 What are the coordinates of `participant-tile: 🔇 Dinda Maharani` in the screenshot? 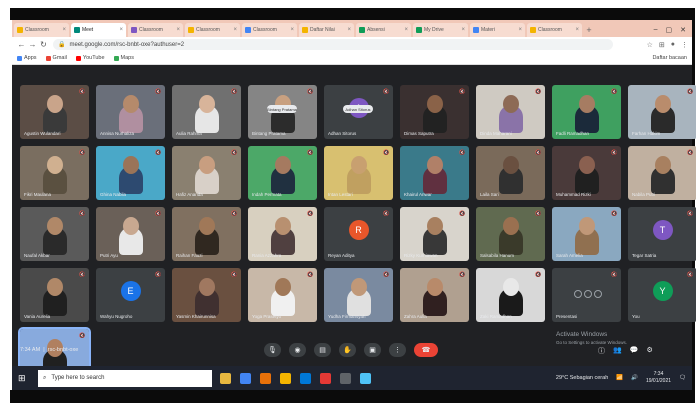 It's located at (510, 112).